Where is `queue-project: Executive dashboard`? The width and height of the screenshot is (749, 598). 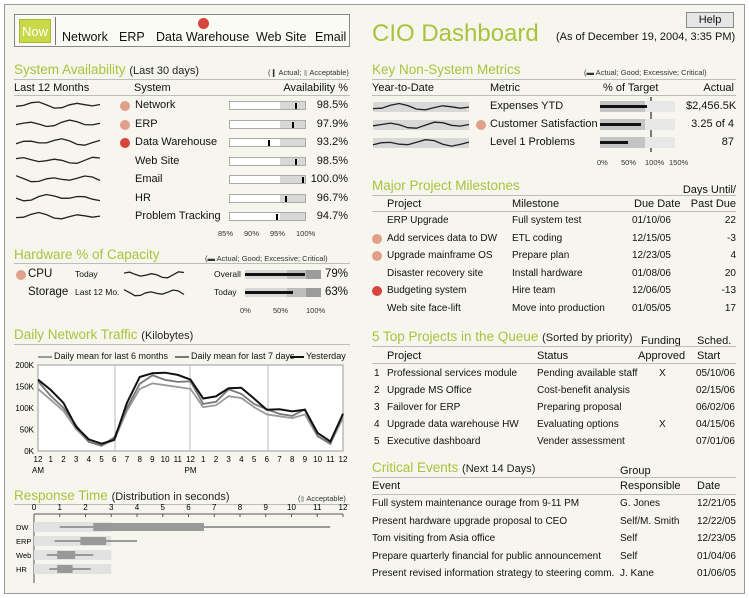 queue-project: Executive dashboard is located at coordinates (433, 441).